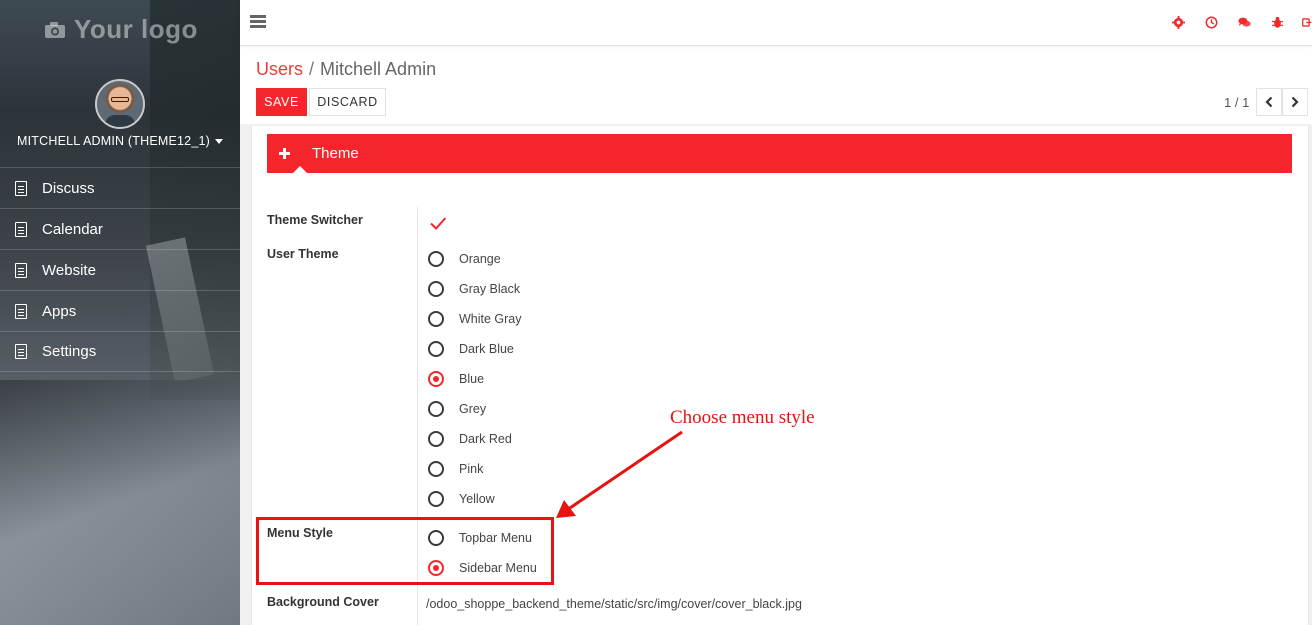  What do you see at coordinates (455, 469) in the screenshot?
I see `radio-pink: Pink` at bounding box center [455, 469].